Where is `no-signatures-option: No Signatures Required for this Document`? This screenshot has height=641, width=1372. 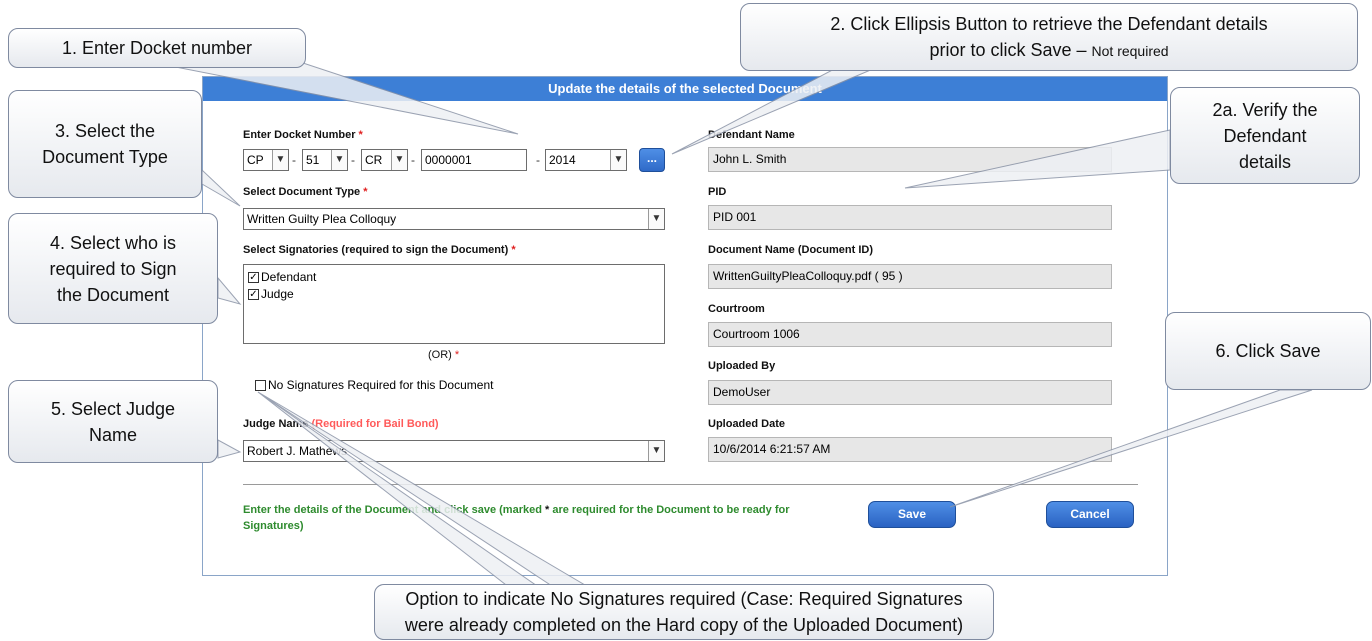 no-signatures-option: No Signatures Required for this Document is located at coordinates (374, 385).